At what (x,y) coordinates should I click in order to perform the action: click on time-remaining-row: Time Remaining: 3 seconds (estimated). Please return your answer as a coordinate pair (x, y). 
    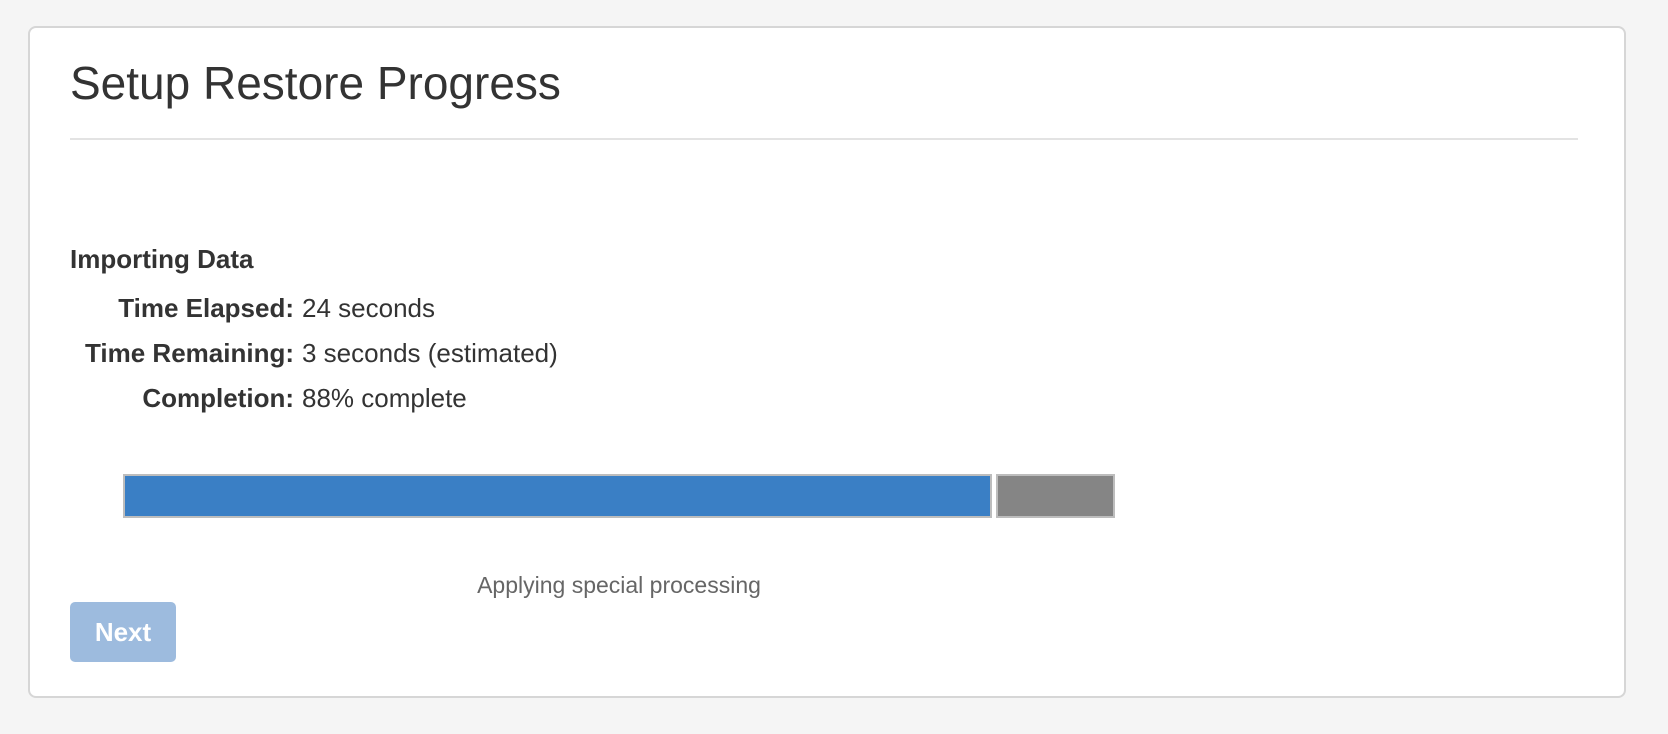
    Looking at the image, I should click on (314, 353).